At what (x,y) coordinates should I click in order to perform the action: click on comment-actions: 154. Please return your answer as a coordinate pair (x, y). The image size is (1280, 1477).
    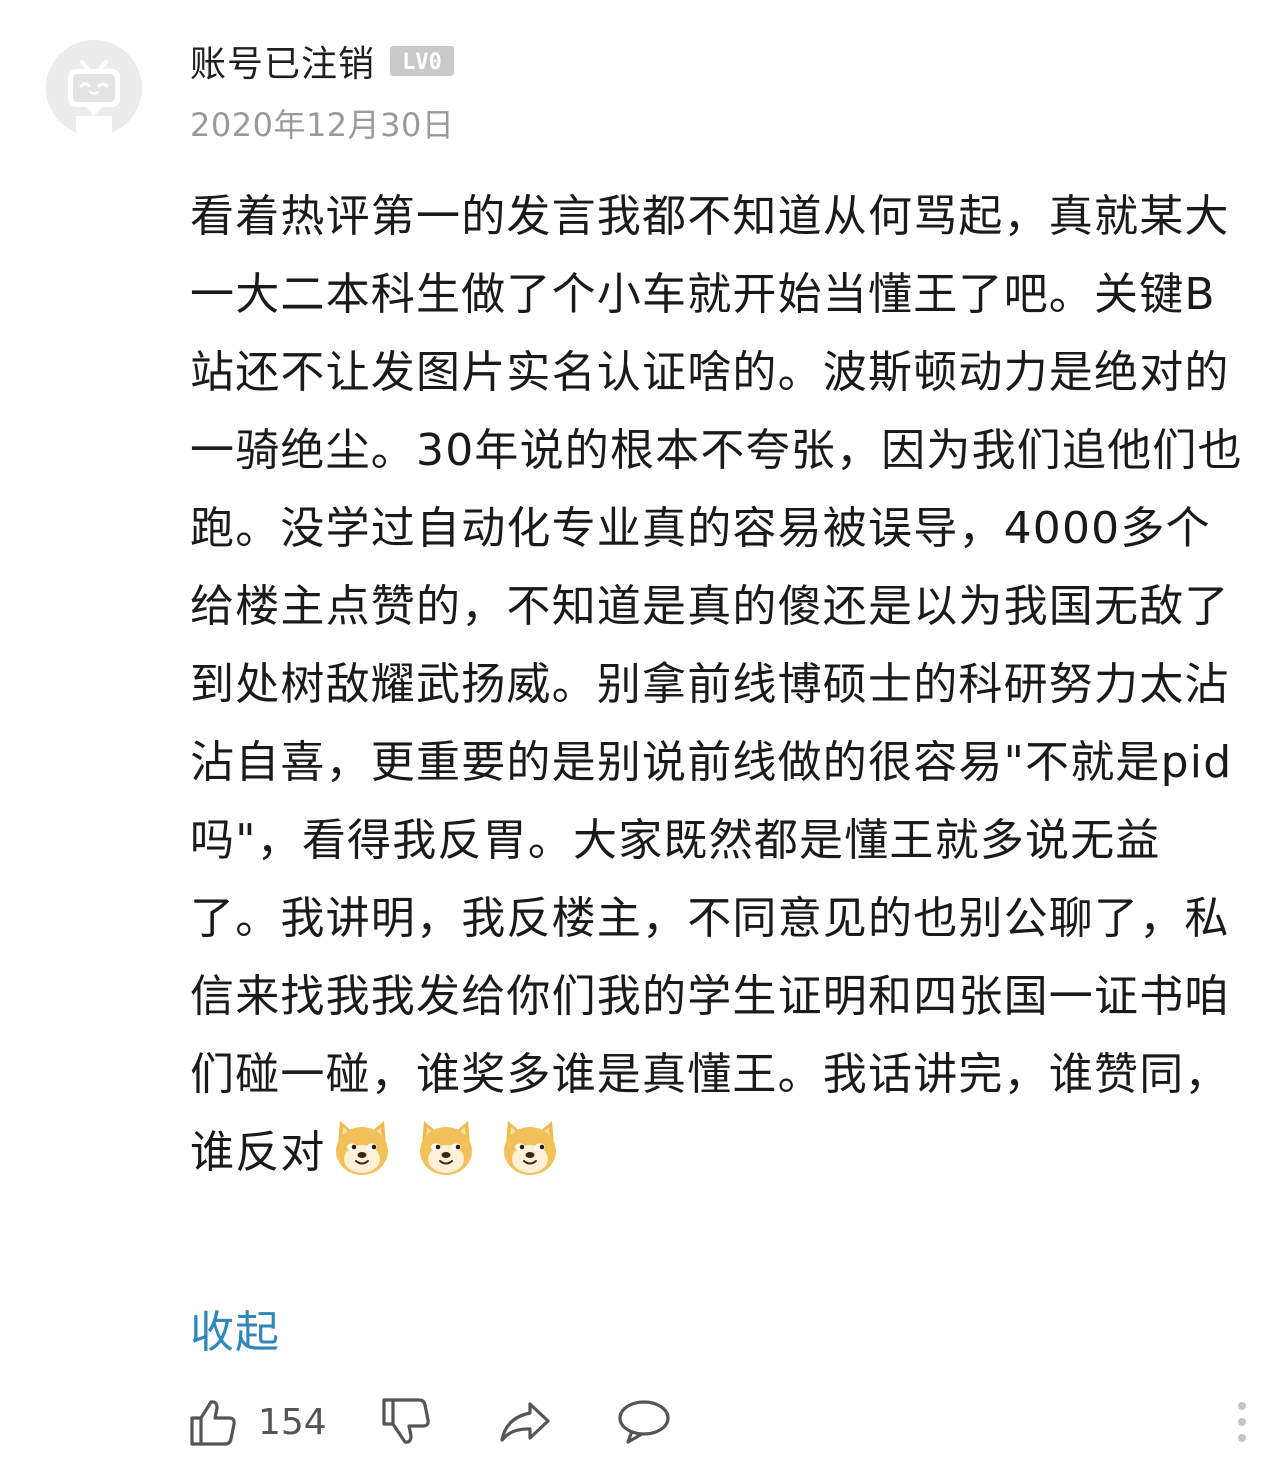
    Looking at the image, I should click on (718, 1422).